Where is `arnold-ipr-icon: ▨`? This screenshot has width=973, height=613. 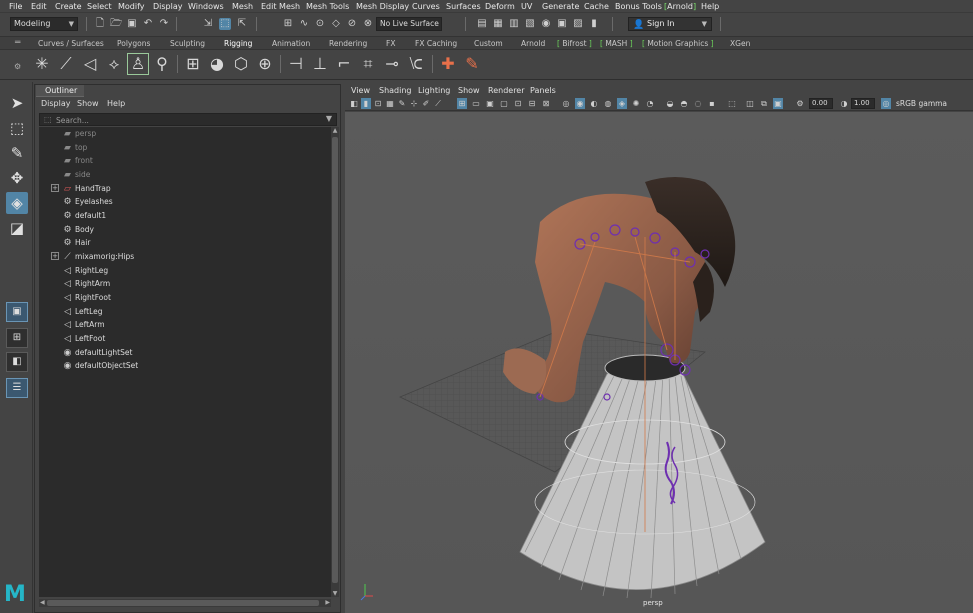 arnold-ipr-icon: ▨ is located at coordinates (578, 24).